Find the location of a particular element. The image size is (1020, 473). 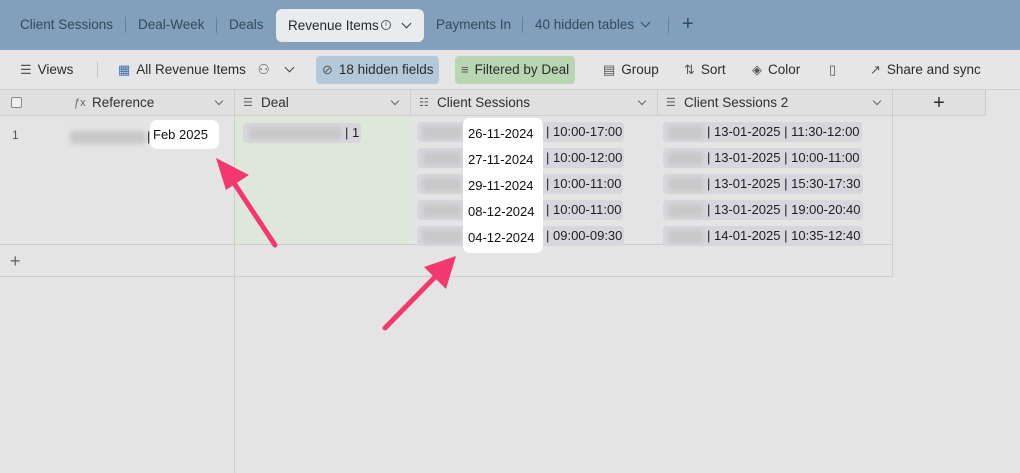

arrow-to-dates is located at coordinates (419, 293).